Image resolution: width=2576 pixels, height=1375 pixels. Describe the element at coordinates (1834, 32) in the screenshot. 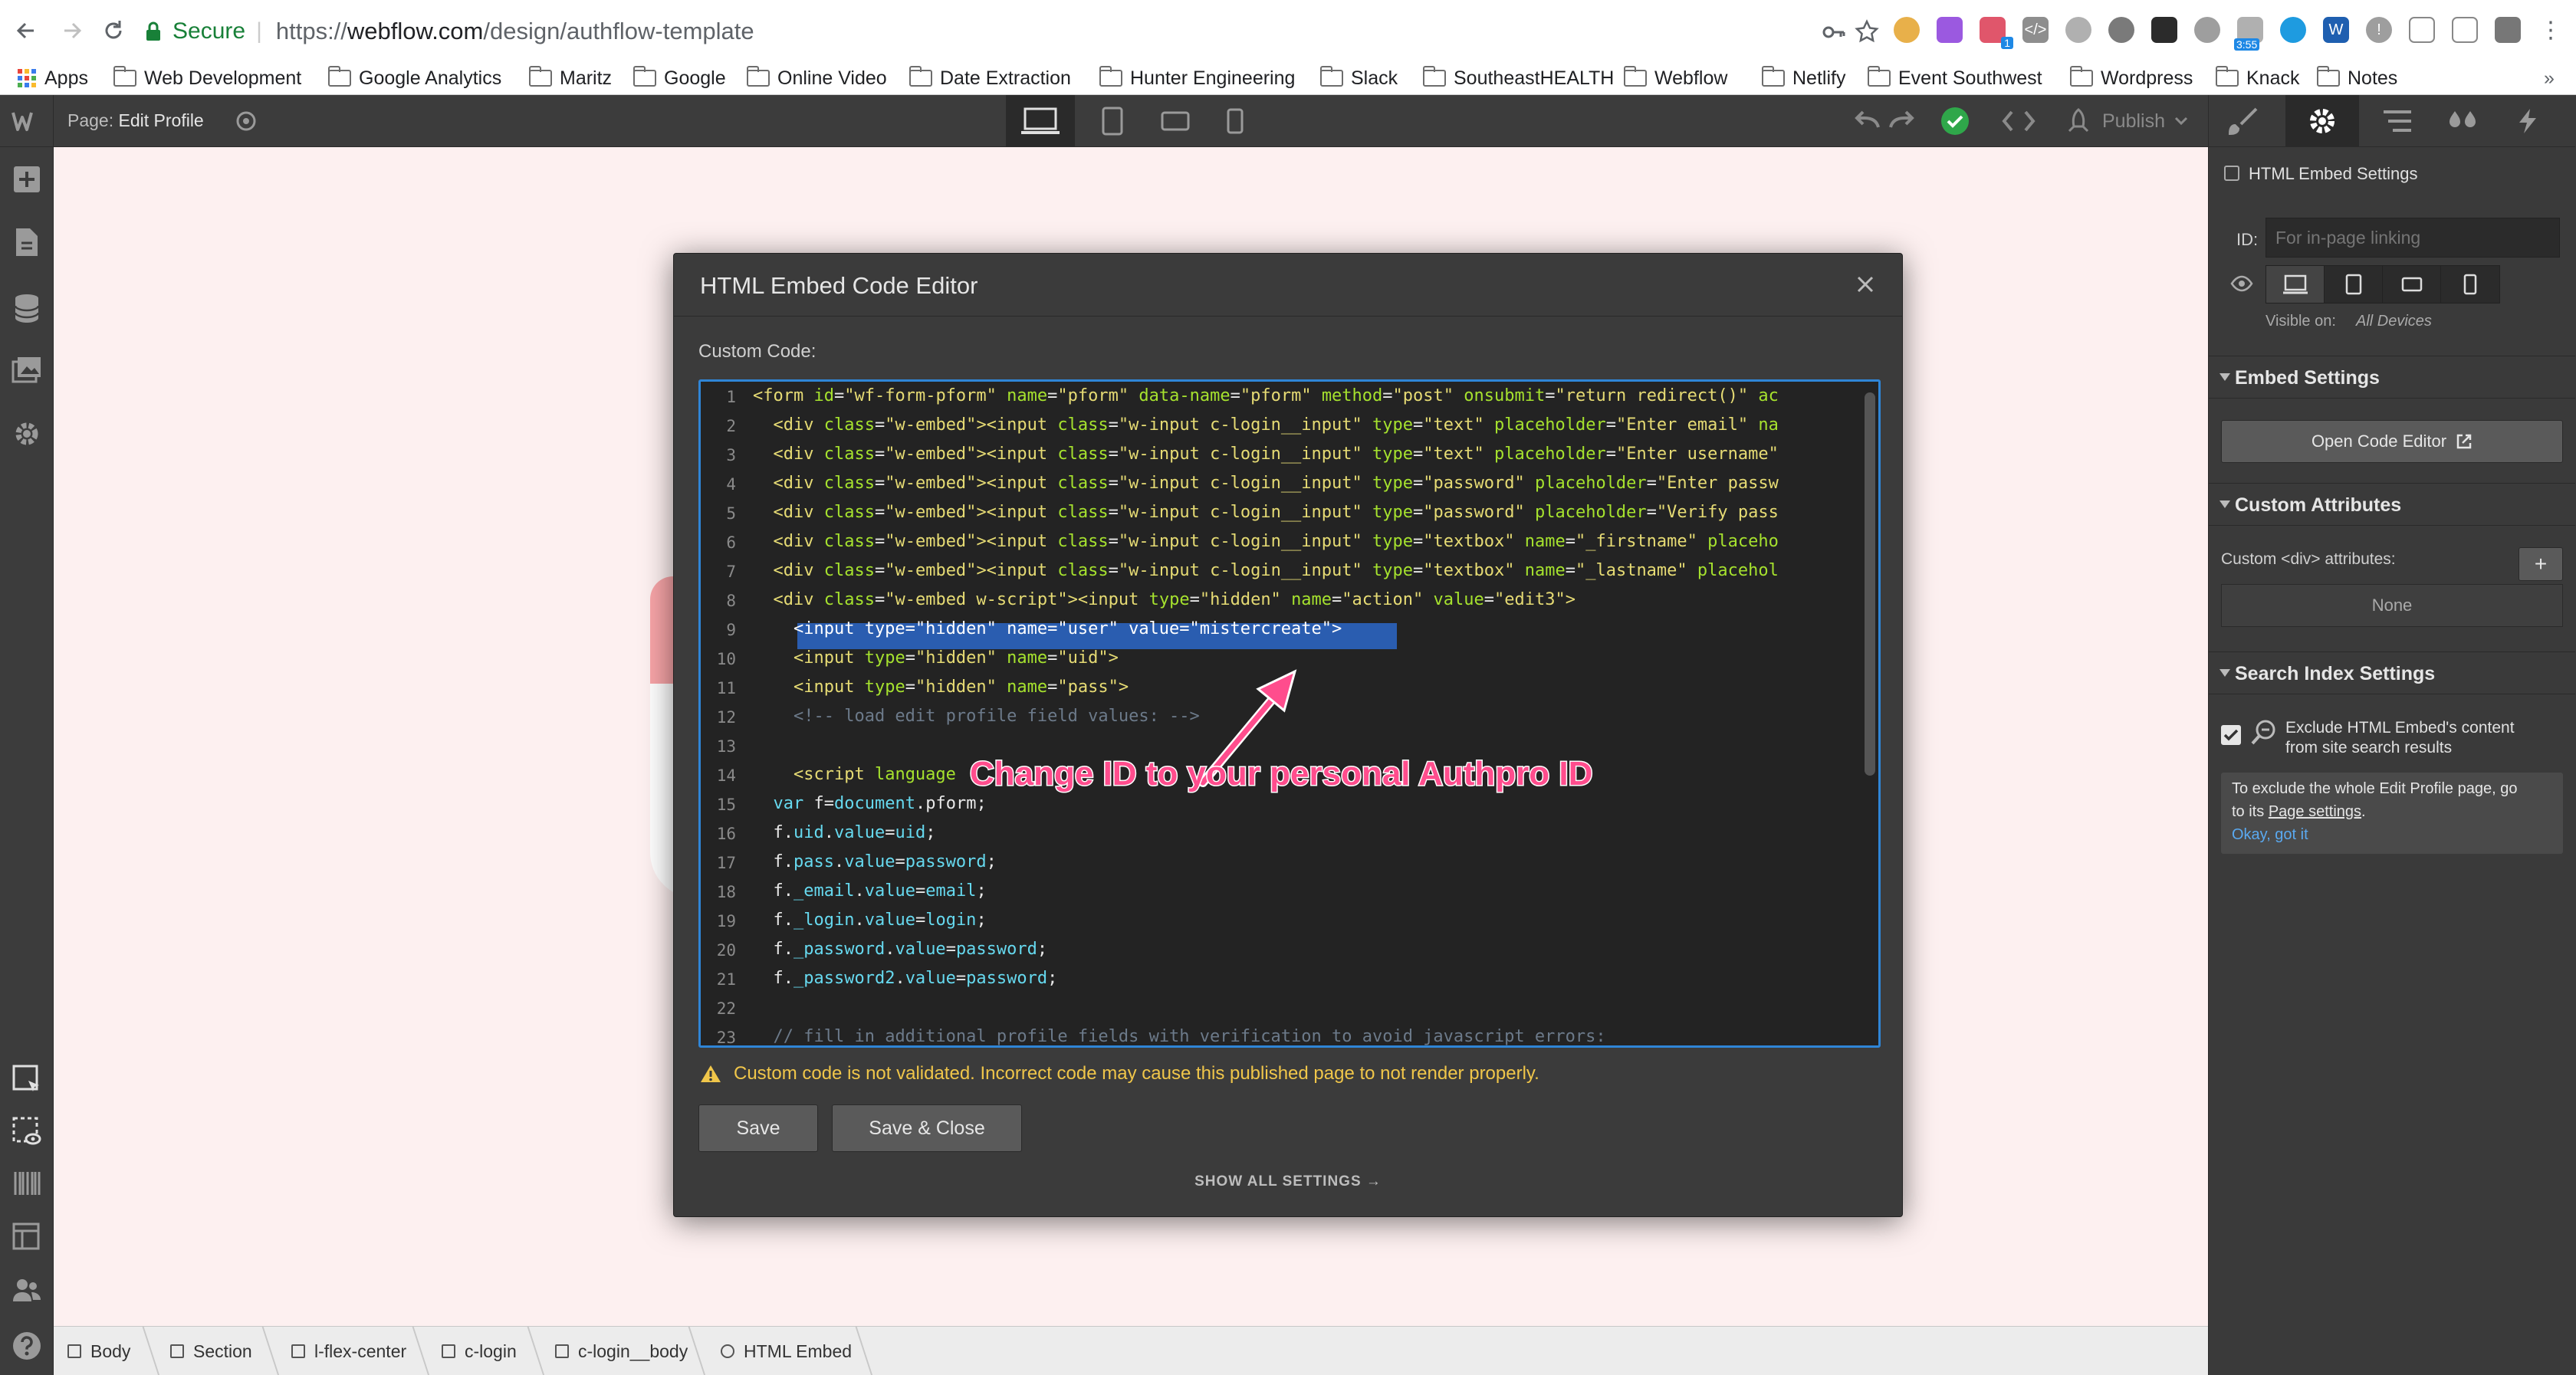

I see `key-icon` at that location.